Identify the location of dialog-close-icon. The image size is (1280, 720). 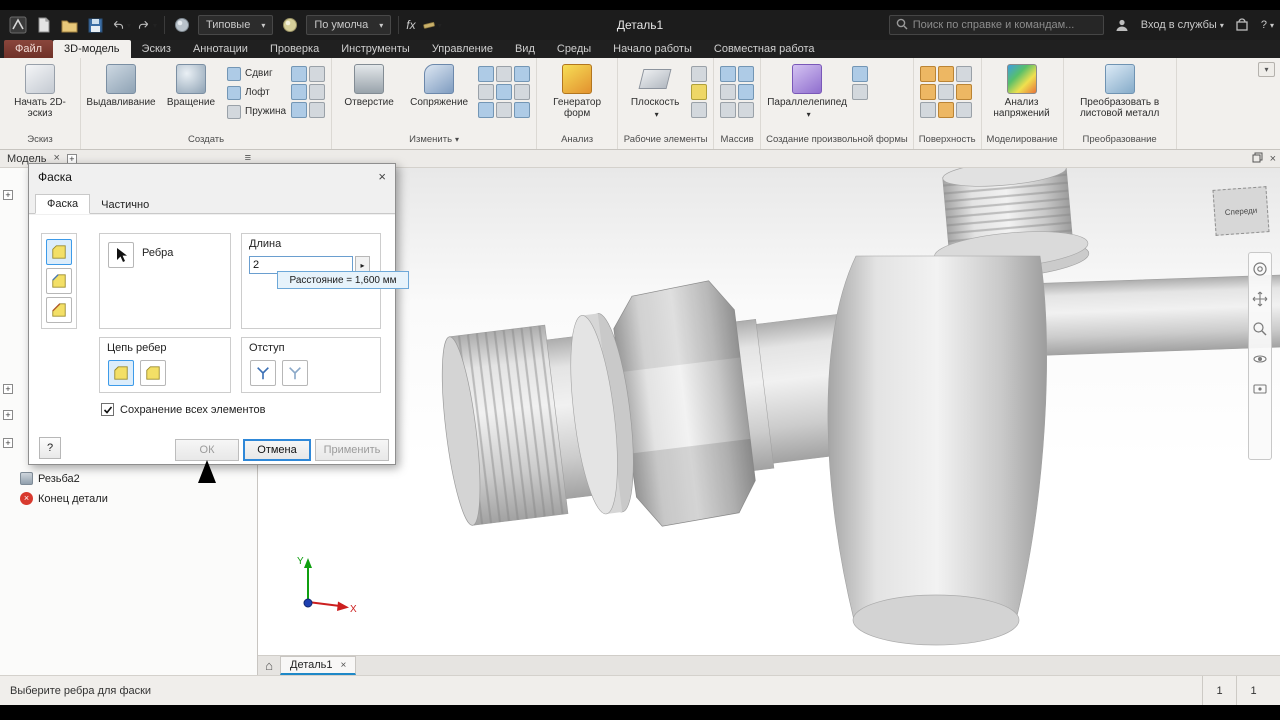
(382, 176).